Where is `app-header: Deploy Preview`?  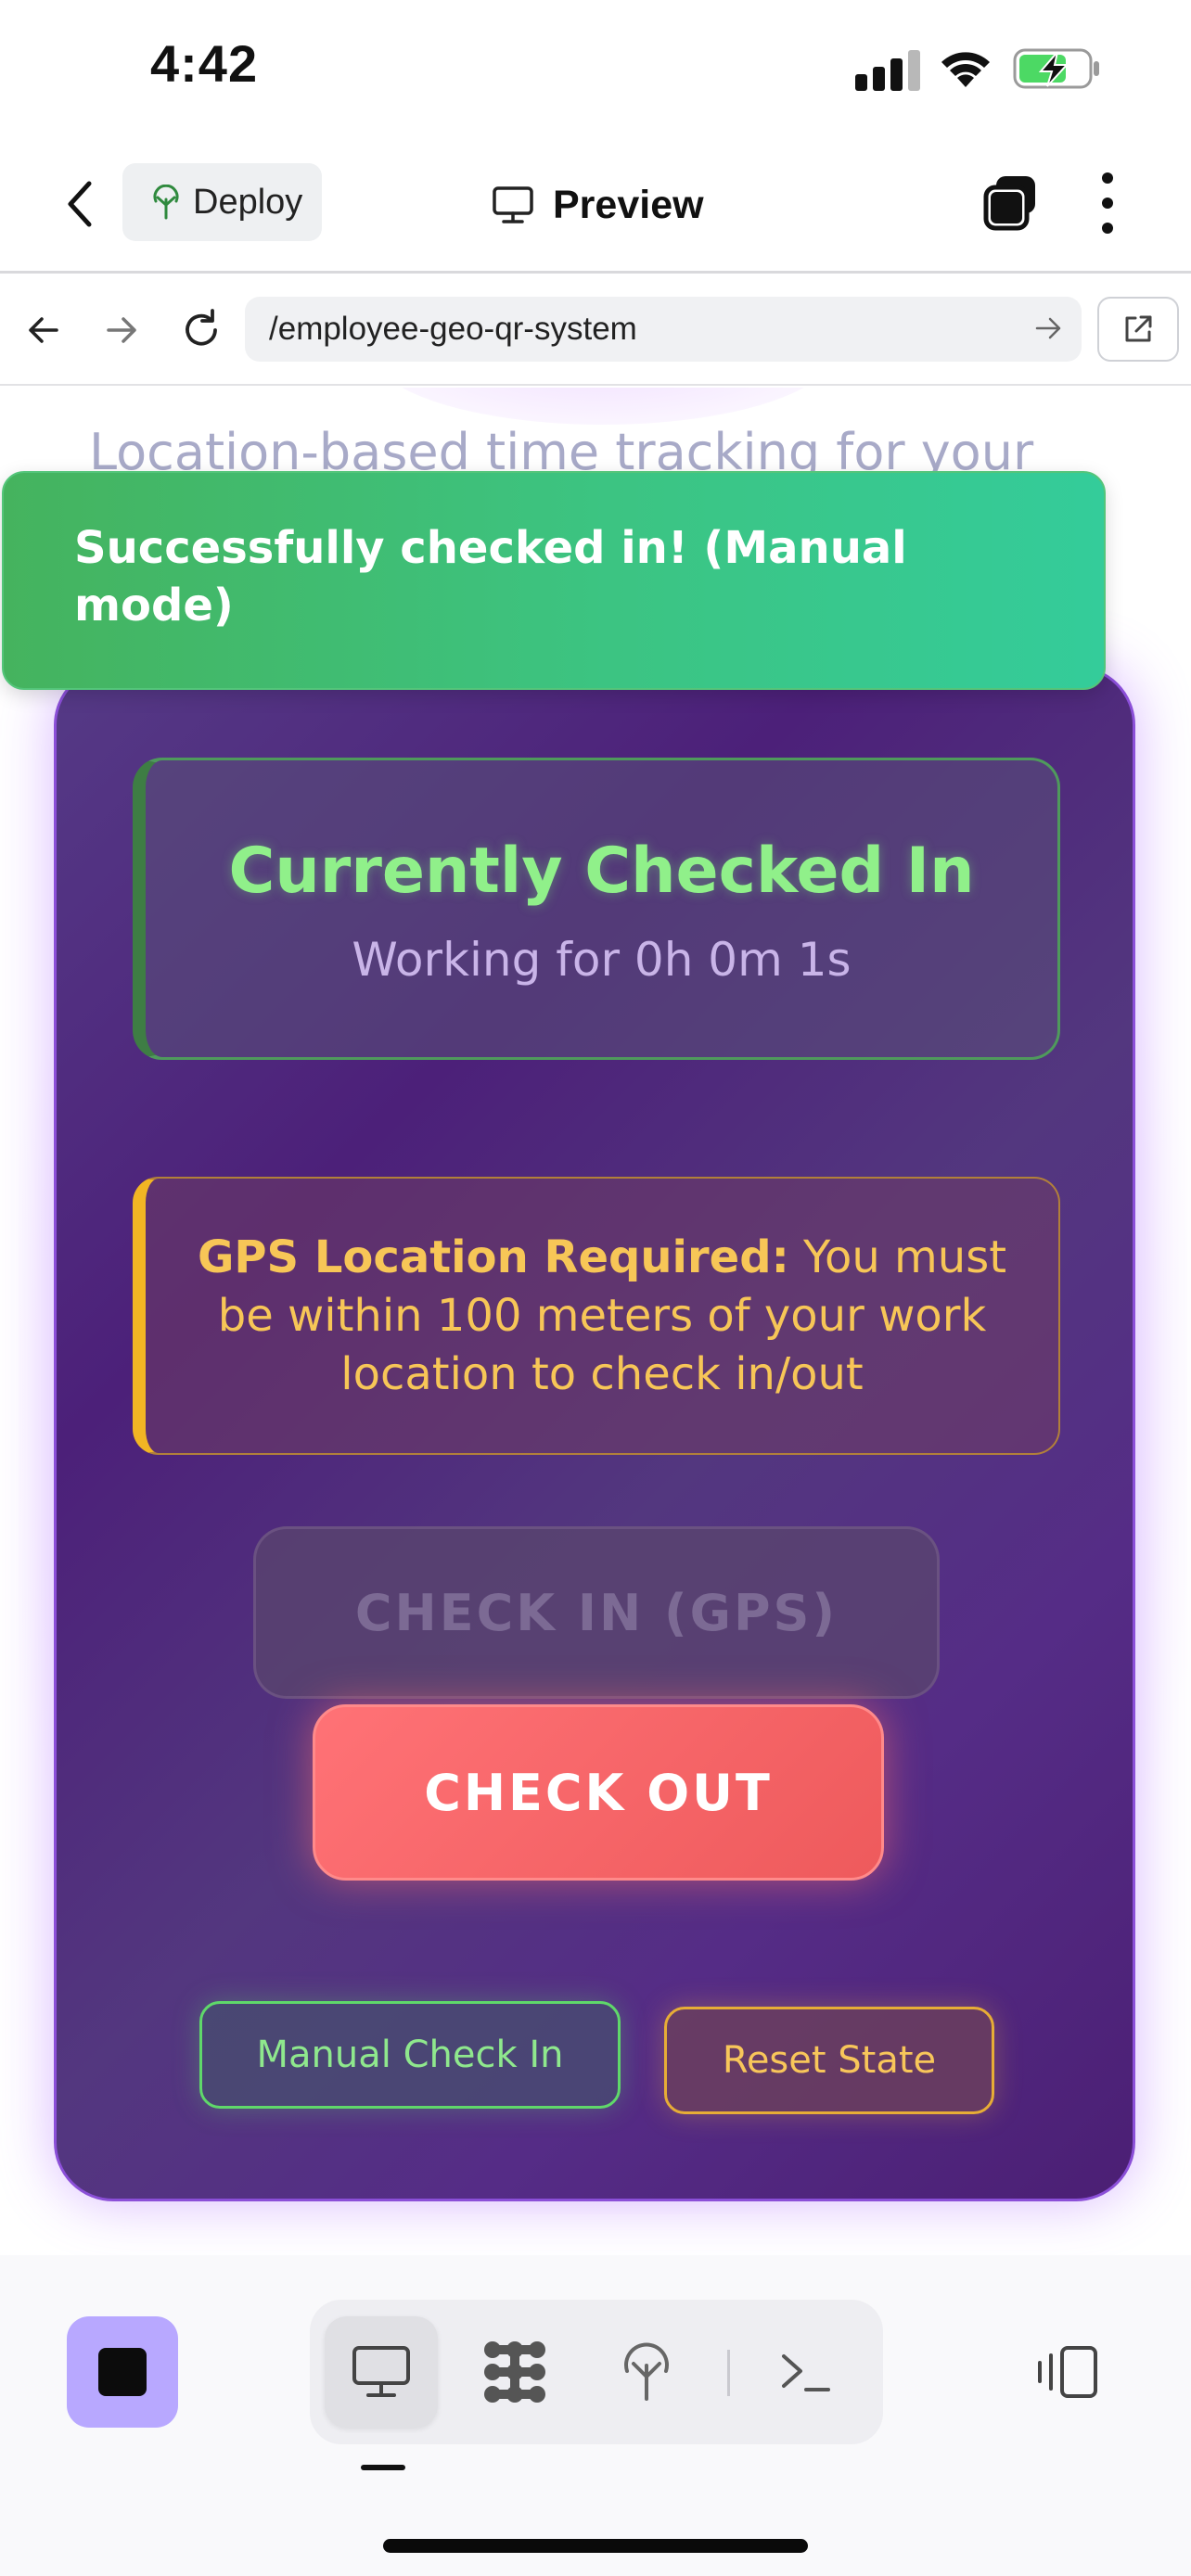
app-header: Deploy Preview is located at coordinates (595, 207).